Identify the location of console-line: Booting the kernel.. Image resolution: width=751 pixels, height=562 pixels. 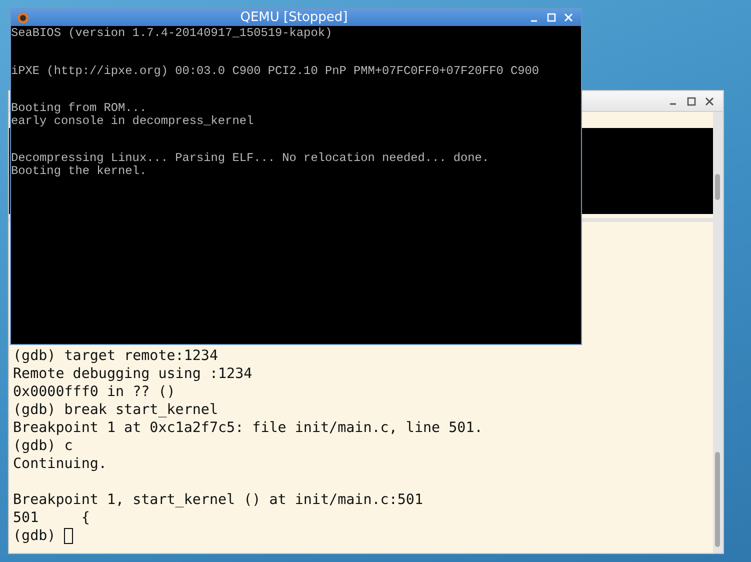
(79, 171).